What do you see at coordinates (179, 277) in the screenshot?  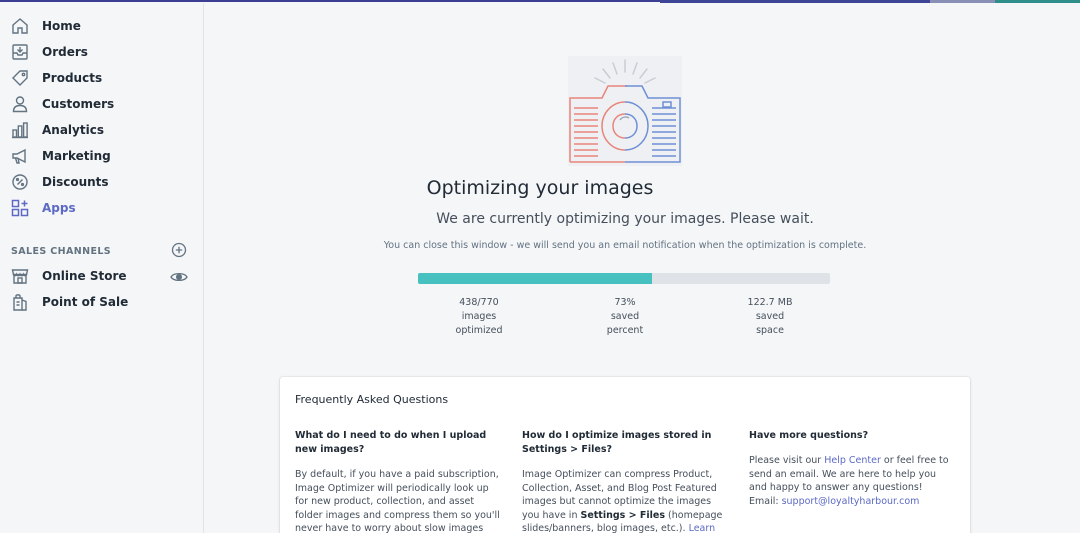 I see `eye-icon` at bounding box center [179, 277].